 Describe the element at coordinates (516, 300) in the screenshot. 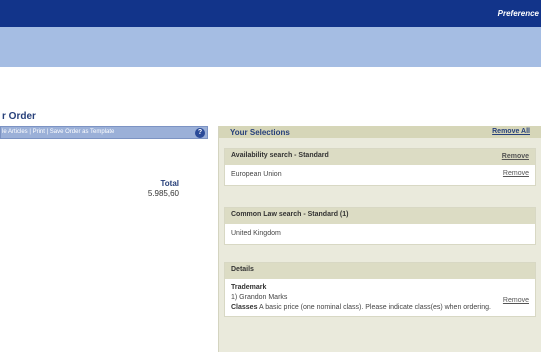

I see `trademark-remove-link: Remove` at that location.